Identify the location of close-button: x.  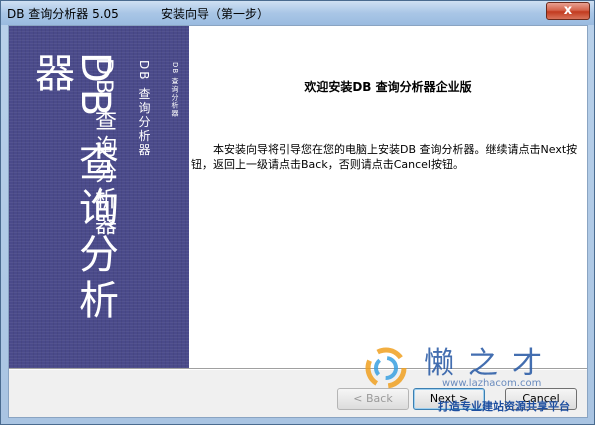
(568, 11).